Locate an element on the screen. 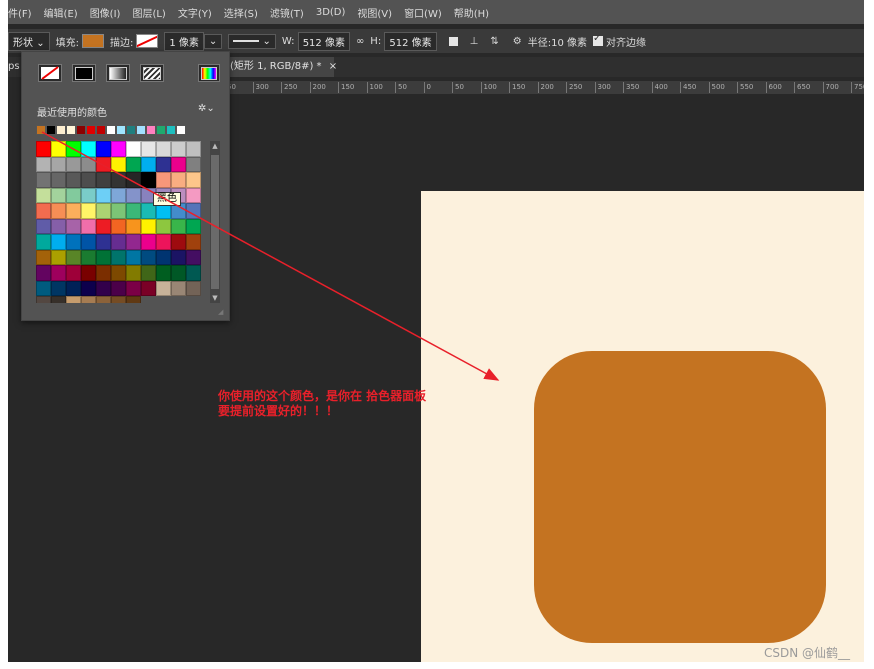 The width and height of the screenshot is (874, 669). path-operations-icon is located at coordinates (453, 41).